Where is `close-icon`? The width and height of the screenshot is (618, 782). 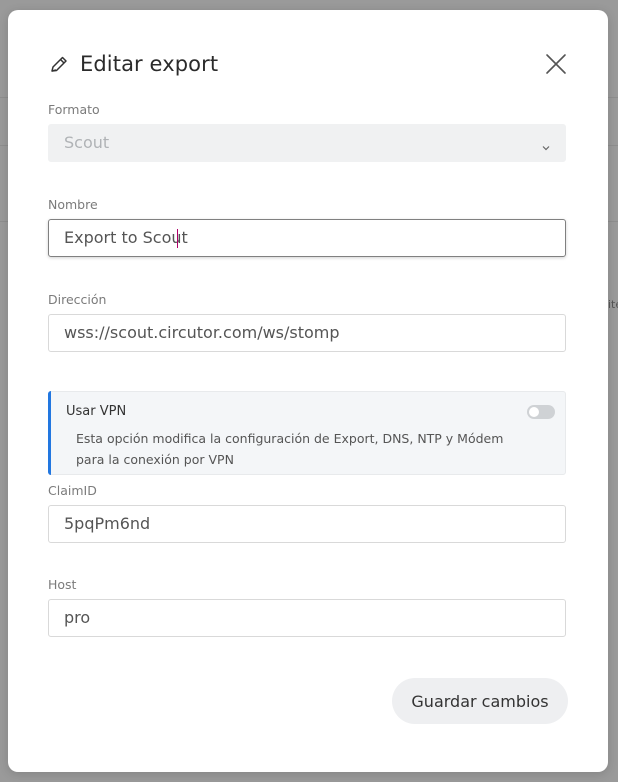 close-icon is located at coordinates (556, 64).